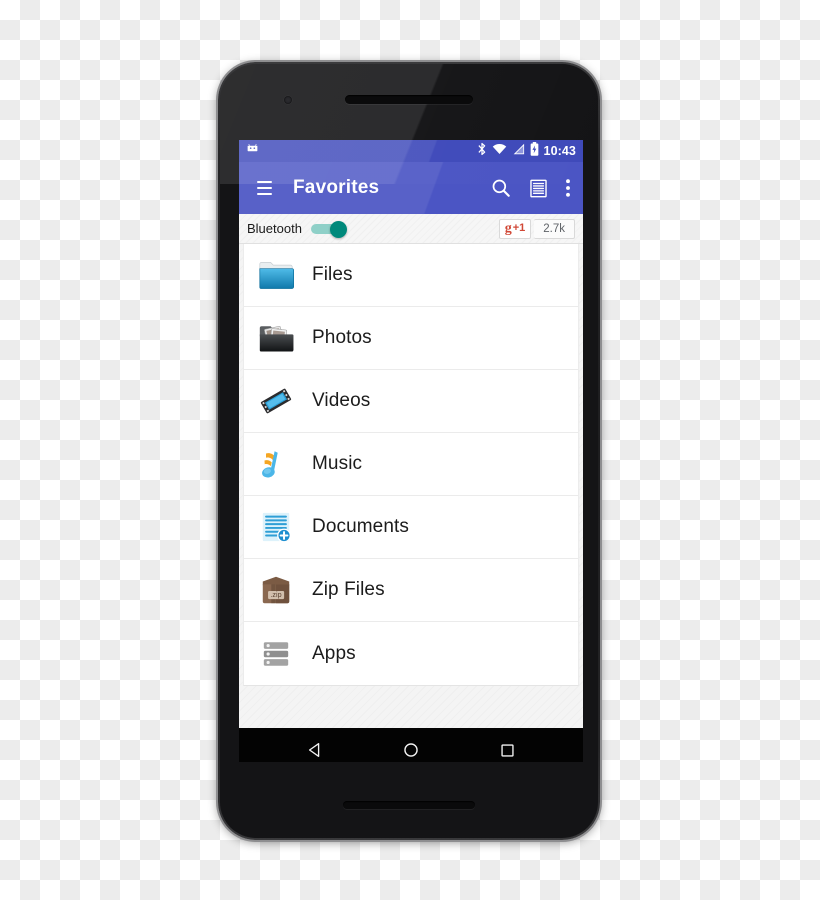 Image resolution: width=820 pixels, height=900 pixels. I want to click on recents-square-icon, so click(507, 746).